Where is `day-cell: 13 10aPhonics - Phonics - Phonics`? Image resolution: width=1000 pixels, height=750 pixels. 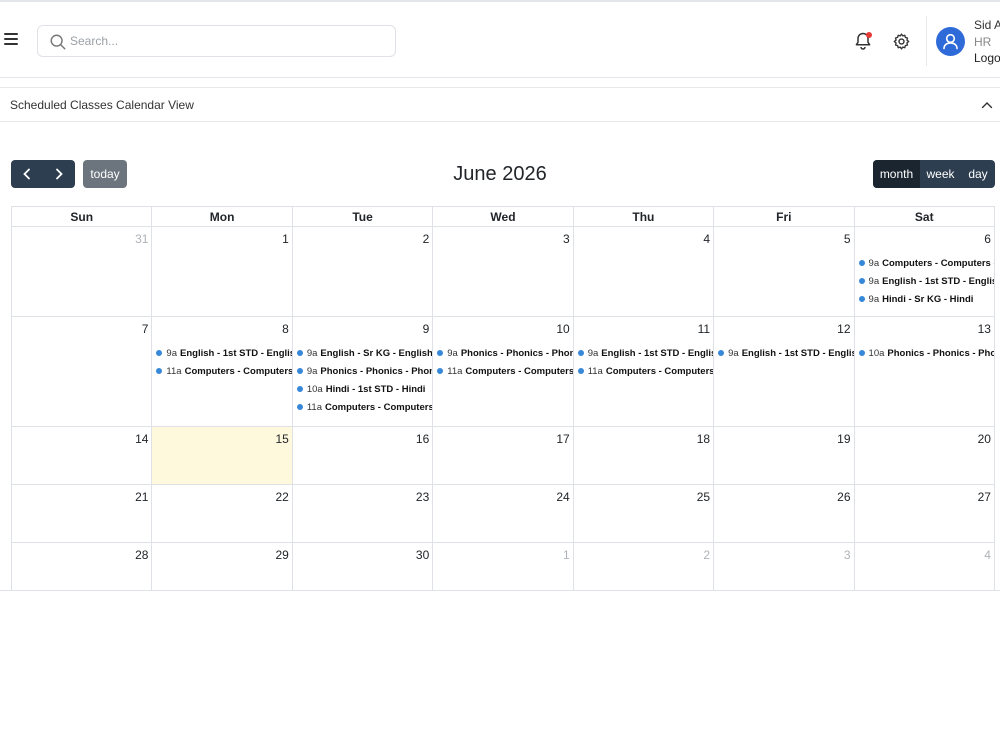
day-cell: 13 10aPhonics - Phonics - Phonics is located at coordinates (925, 371).